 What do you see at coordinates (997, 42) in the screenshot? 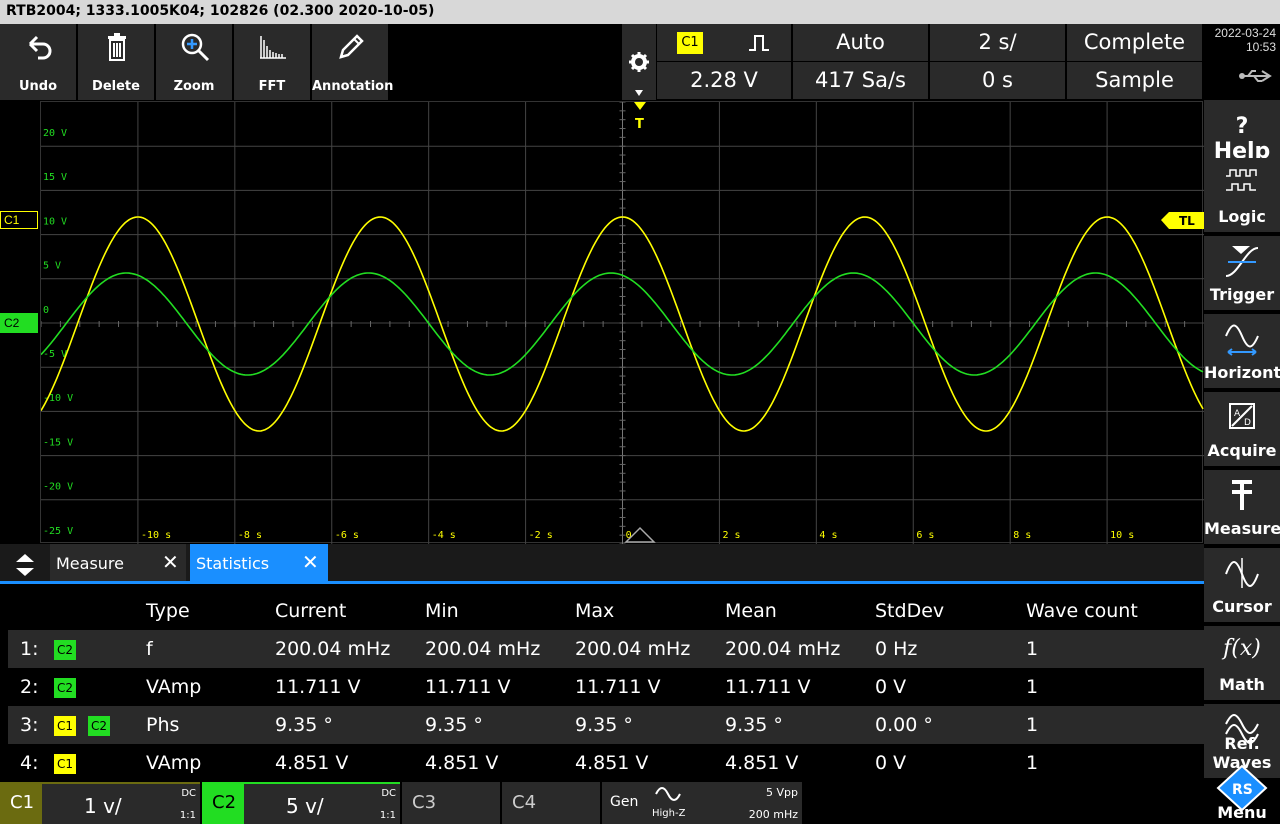
I see `timebase: 2 s/` at bounding box center [997, 42].